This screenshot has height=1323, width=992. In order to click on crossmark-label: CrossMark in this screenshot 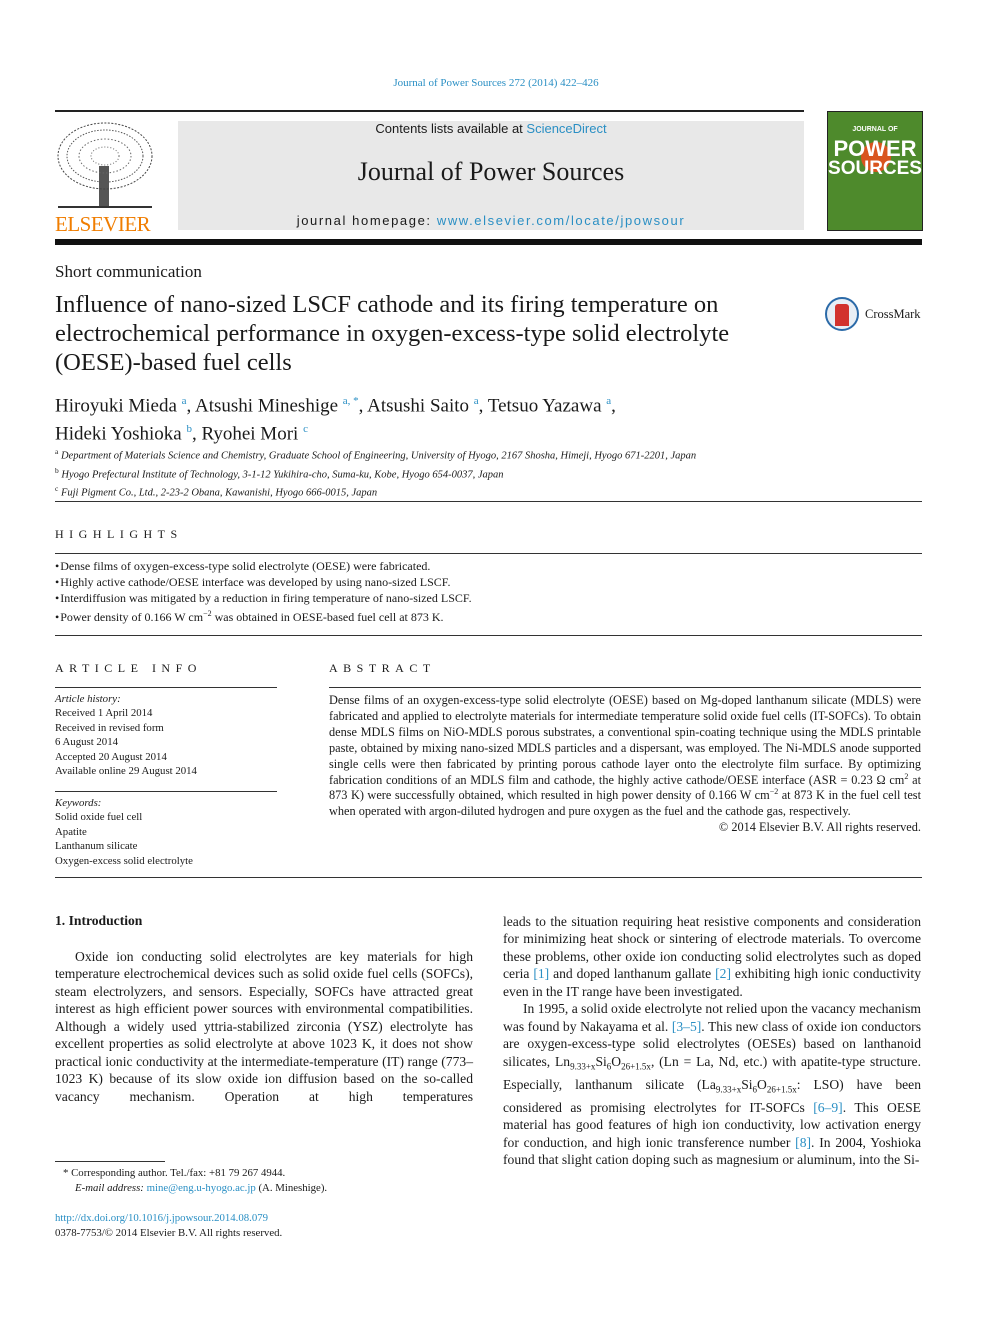, I will do `click(893, 314)`.